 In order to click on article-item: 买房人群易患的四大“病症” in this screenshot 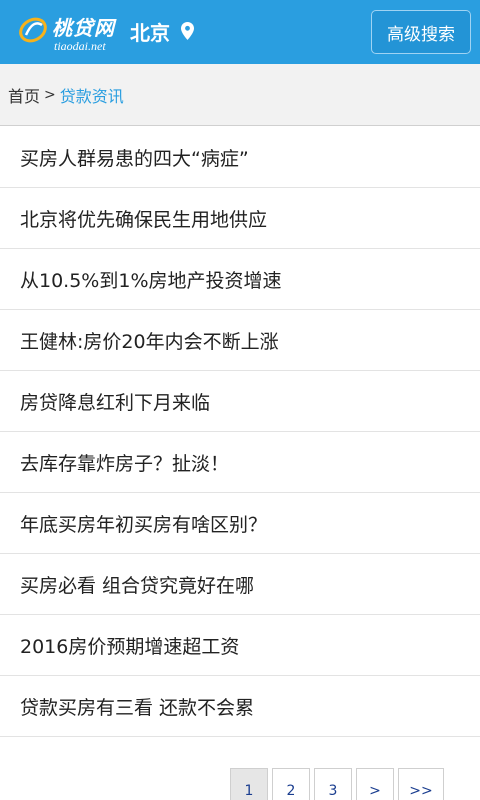, I will do `click(240, 157)`.